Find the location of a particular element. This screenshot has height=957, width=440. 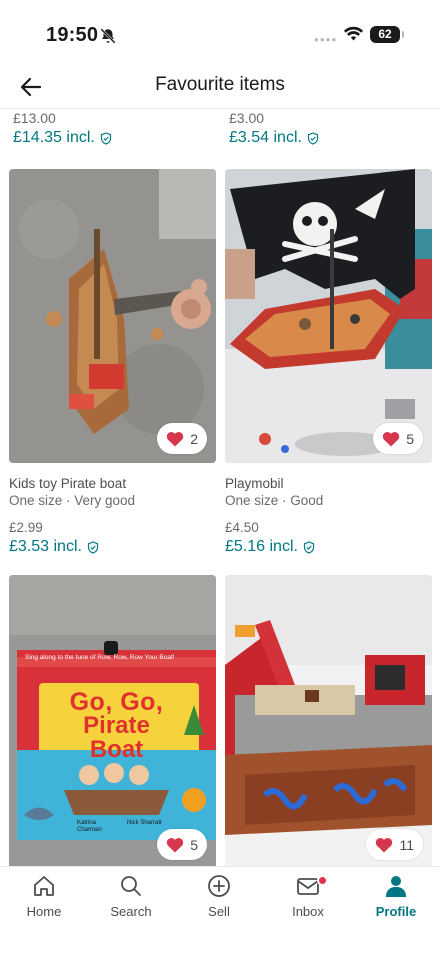

nav-label: Inbox is located at coordinates (308, 911).